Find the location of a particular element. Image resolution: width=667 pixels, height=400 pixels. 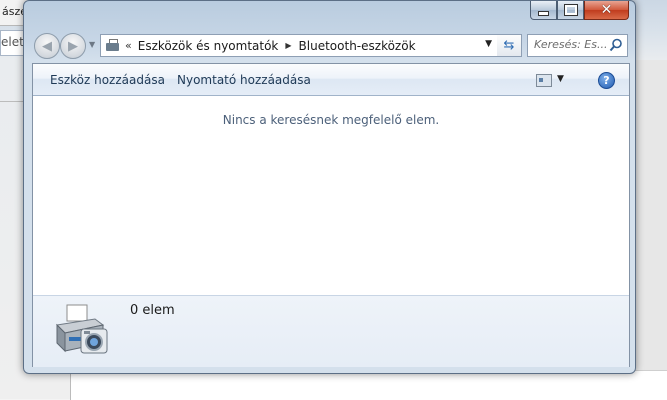

arrow-right-icon: ▶ is located at coordinates (73, 46).